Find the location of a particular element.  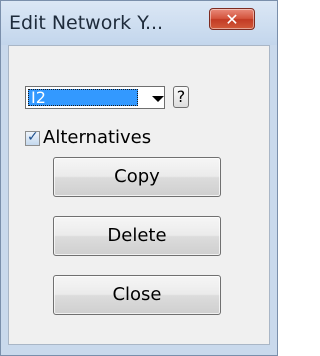

delete-button: Delete is located at coordinates (137, 236).